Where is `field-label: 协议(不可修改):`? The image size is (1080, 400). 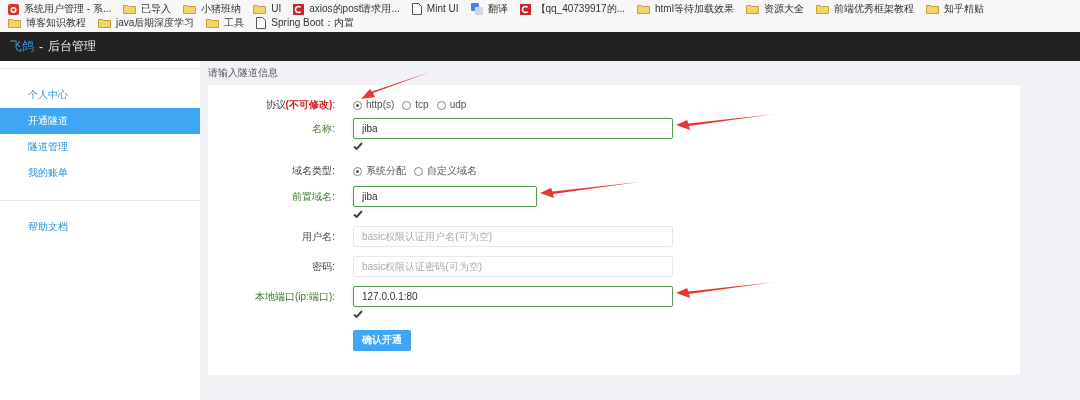
field-label: 协议(不可修改): is located at coordinates (299, 105).